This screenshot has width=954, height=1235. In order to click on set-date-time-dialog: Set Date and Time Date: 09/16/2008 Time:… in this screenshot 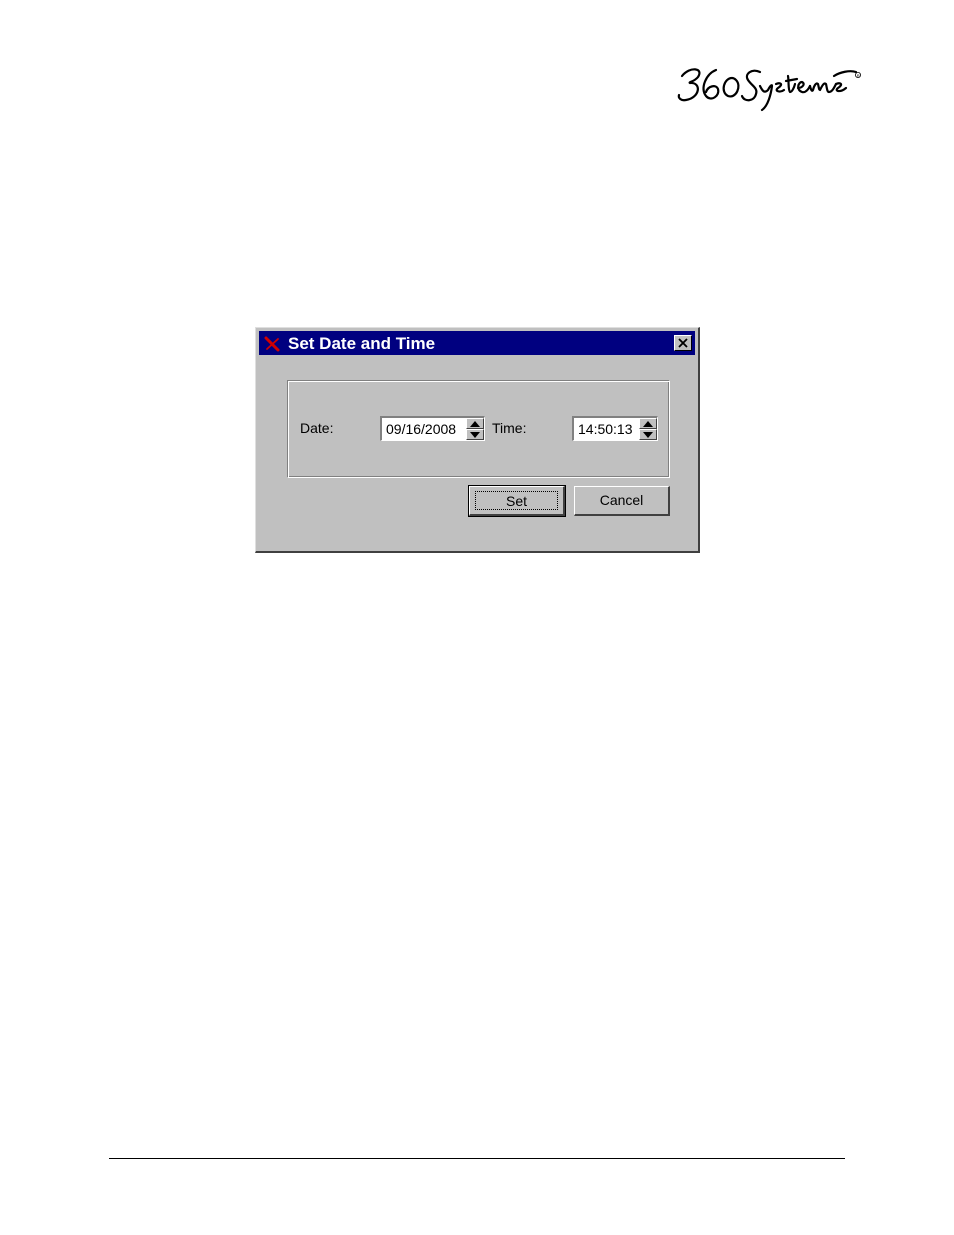, I will do `click(477, 440)`.